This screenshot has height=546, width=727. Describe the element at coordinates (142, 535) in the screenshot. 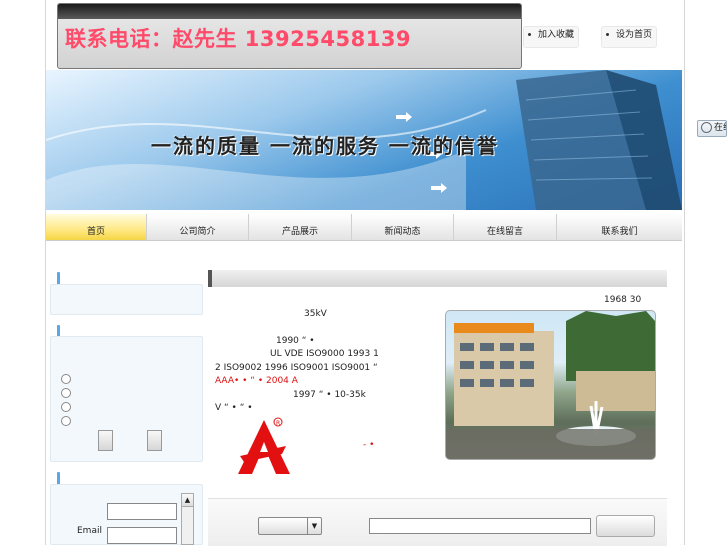

I see `email-field` at that location.